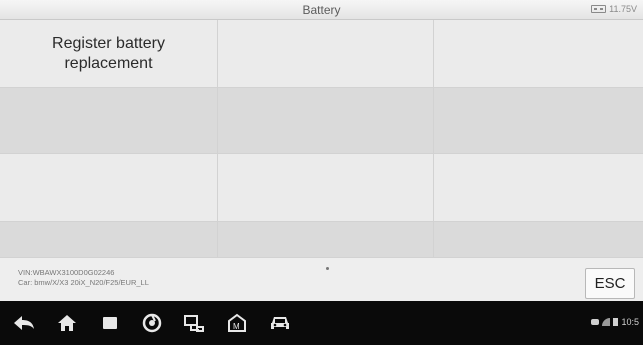  What do you see at coordinates (599, 9) in the screenshot?
I see `car-battery-icon` at bounding box center [599, 9].